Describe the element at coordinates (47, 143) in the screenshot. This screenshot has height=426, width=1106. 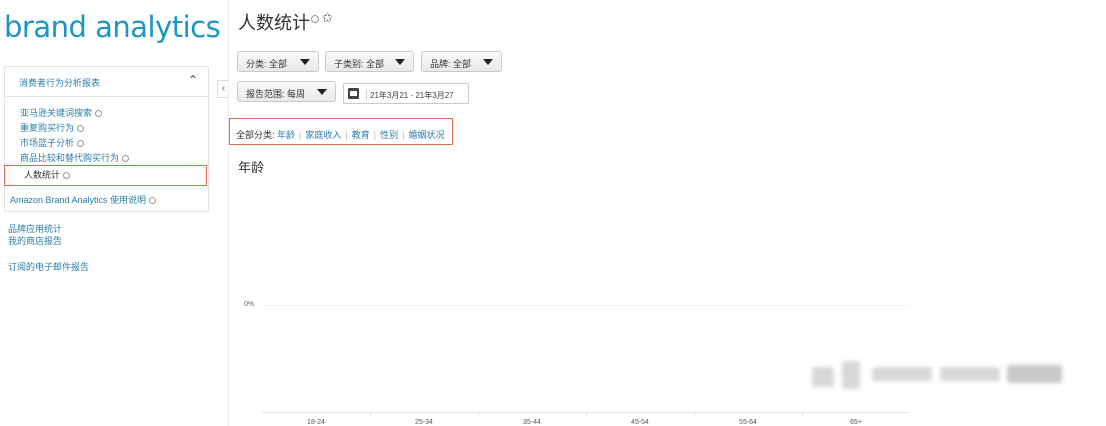
I see `sidebar-item-label: 市场篮子分析` at that location.